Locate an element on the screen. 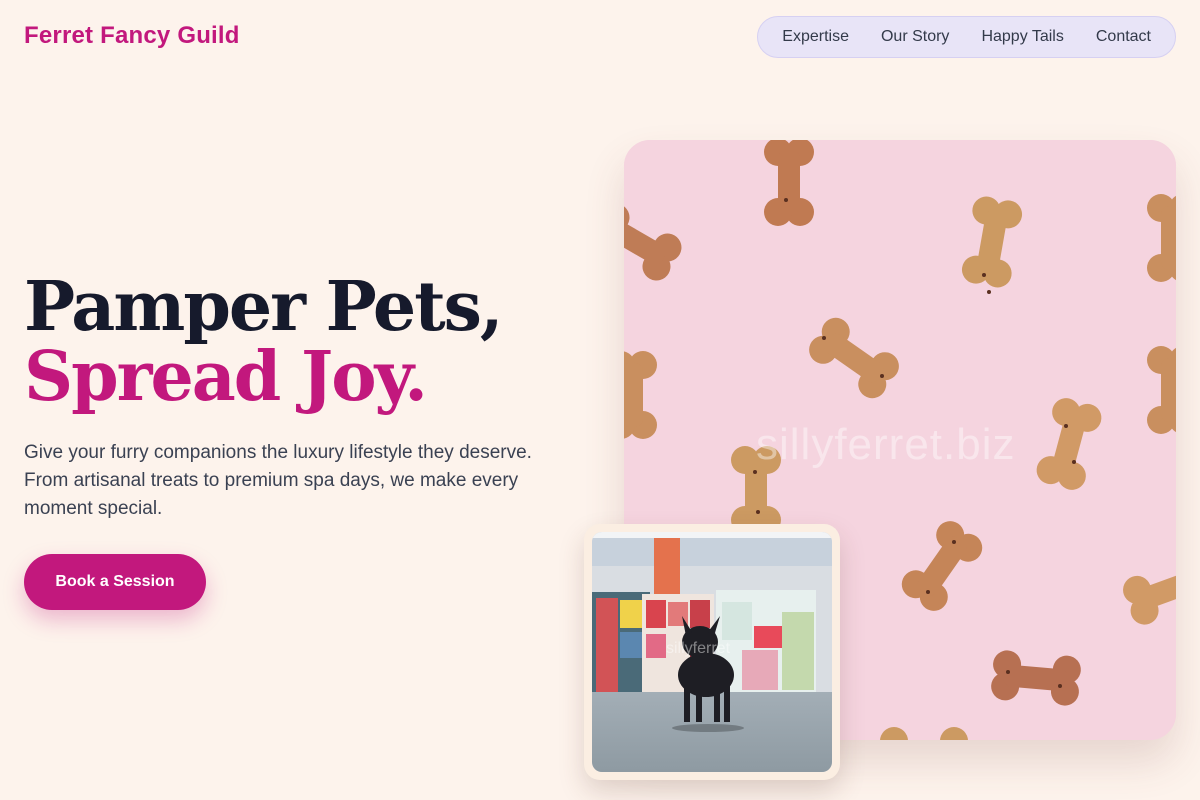 The width and height of the screenshot is (1200, 800). pet-store-photo: sillyferret is located at coordinates (712, 652).